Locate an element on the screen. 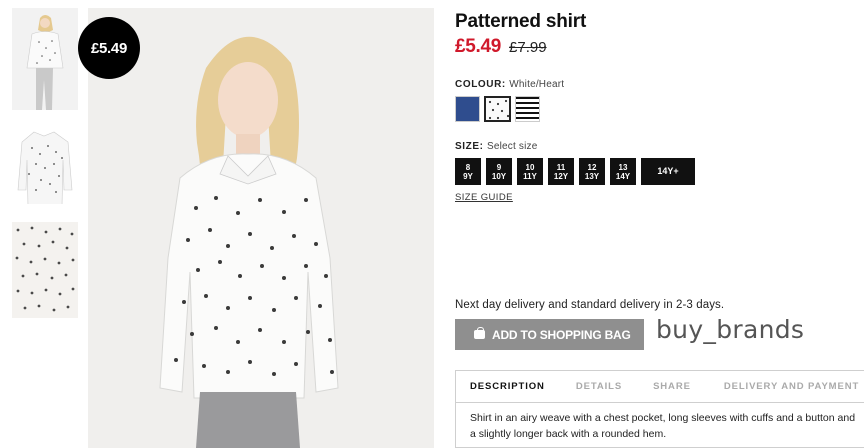 The height and width of the screenshot is (448, 864). size-option-11-12y: 11 12Y is located at coordinates (561, 171).